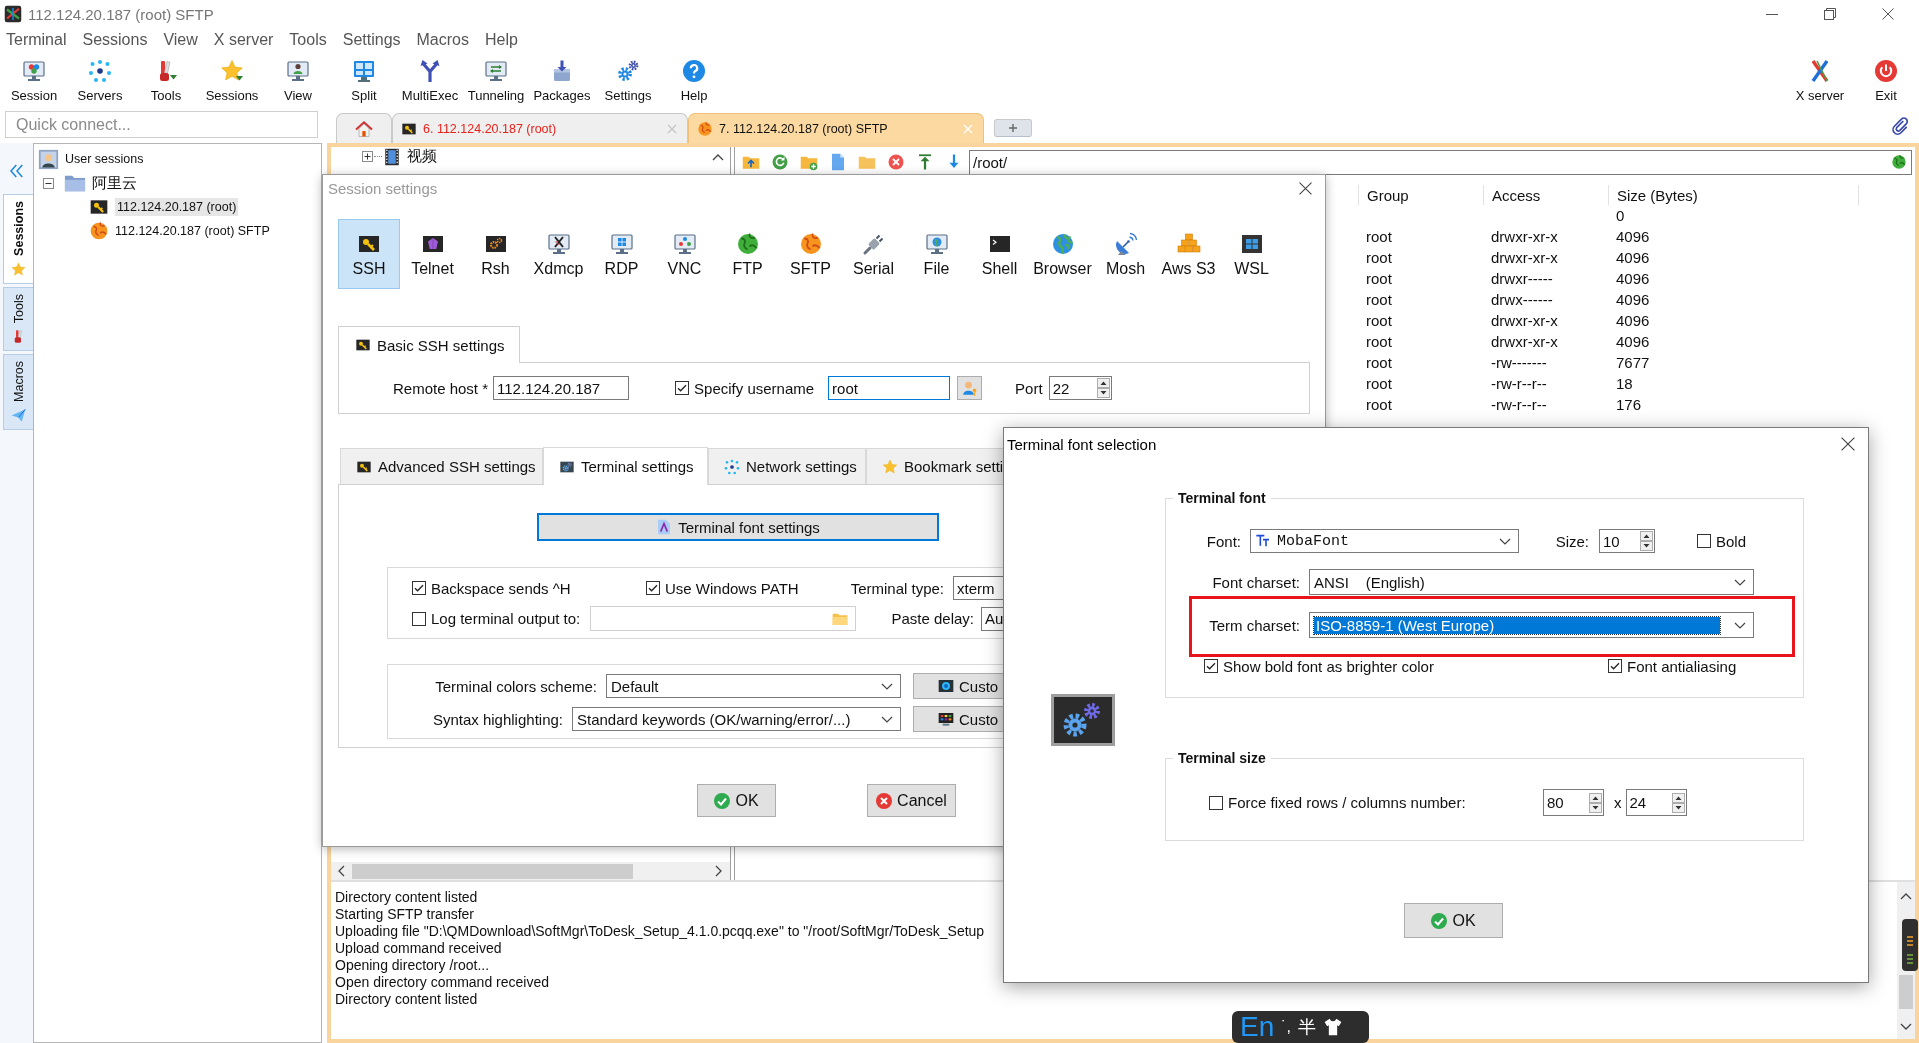 The image size is (1919, 1043). What do you see at coordinates (34, 80) in the screenshot?
I see `toolbar-button: Session` at bounding box center [34, 80].